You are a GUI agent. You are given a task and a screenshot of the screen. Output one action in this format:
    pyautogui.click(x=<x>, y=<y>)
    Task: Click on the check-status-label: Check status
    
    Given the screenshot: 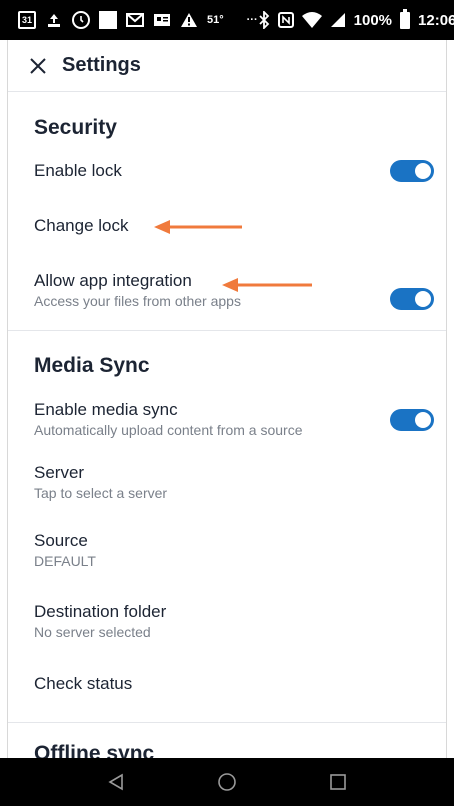 What is the action you would take?
    pyautogui.click(x=83, y=683)
    